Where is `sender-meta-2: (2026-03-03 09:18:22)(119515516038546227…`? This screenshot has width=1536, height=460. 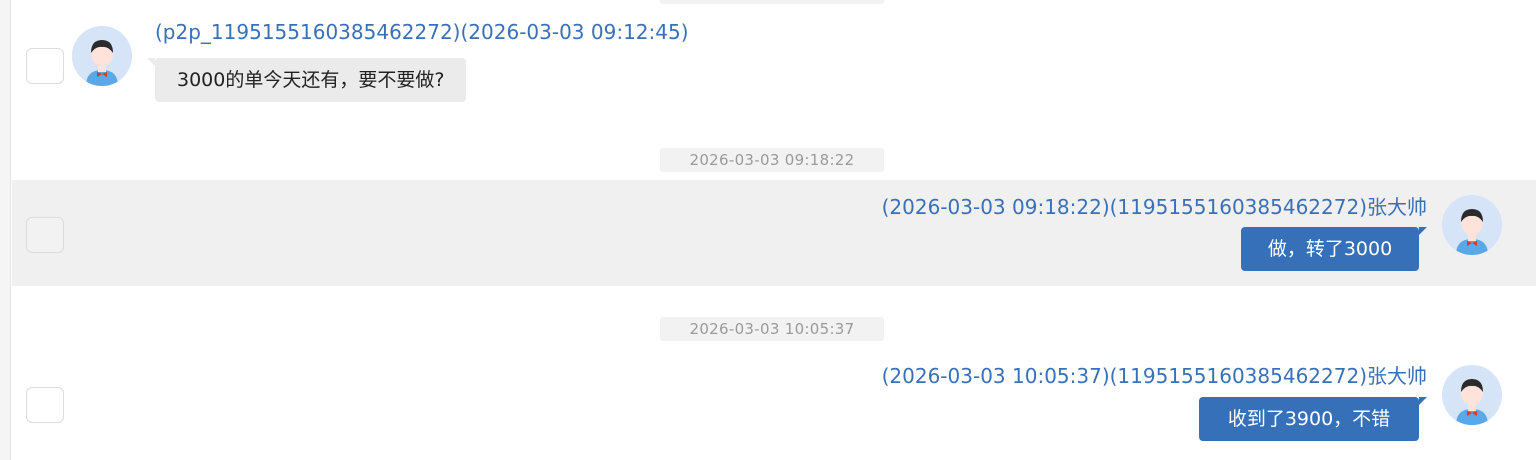
sender-meta-2: (2026-03-03 09:18:22)(119515516038546227… is located at coordinates (1154, 207).